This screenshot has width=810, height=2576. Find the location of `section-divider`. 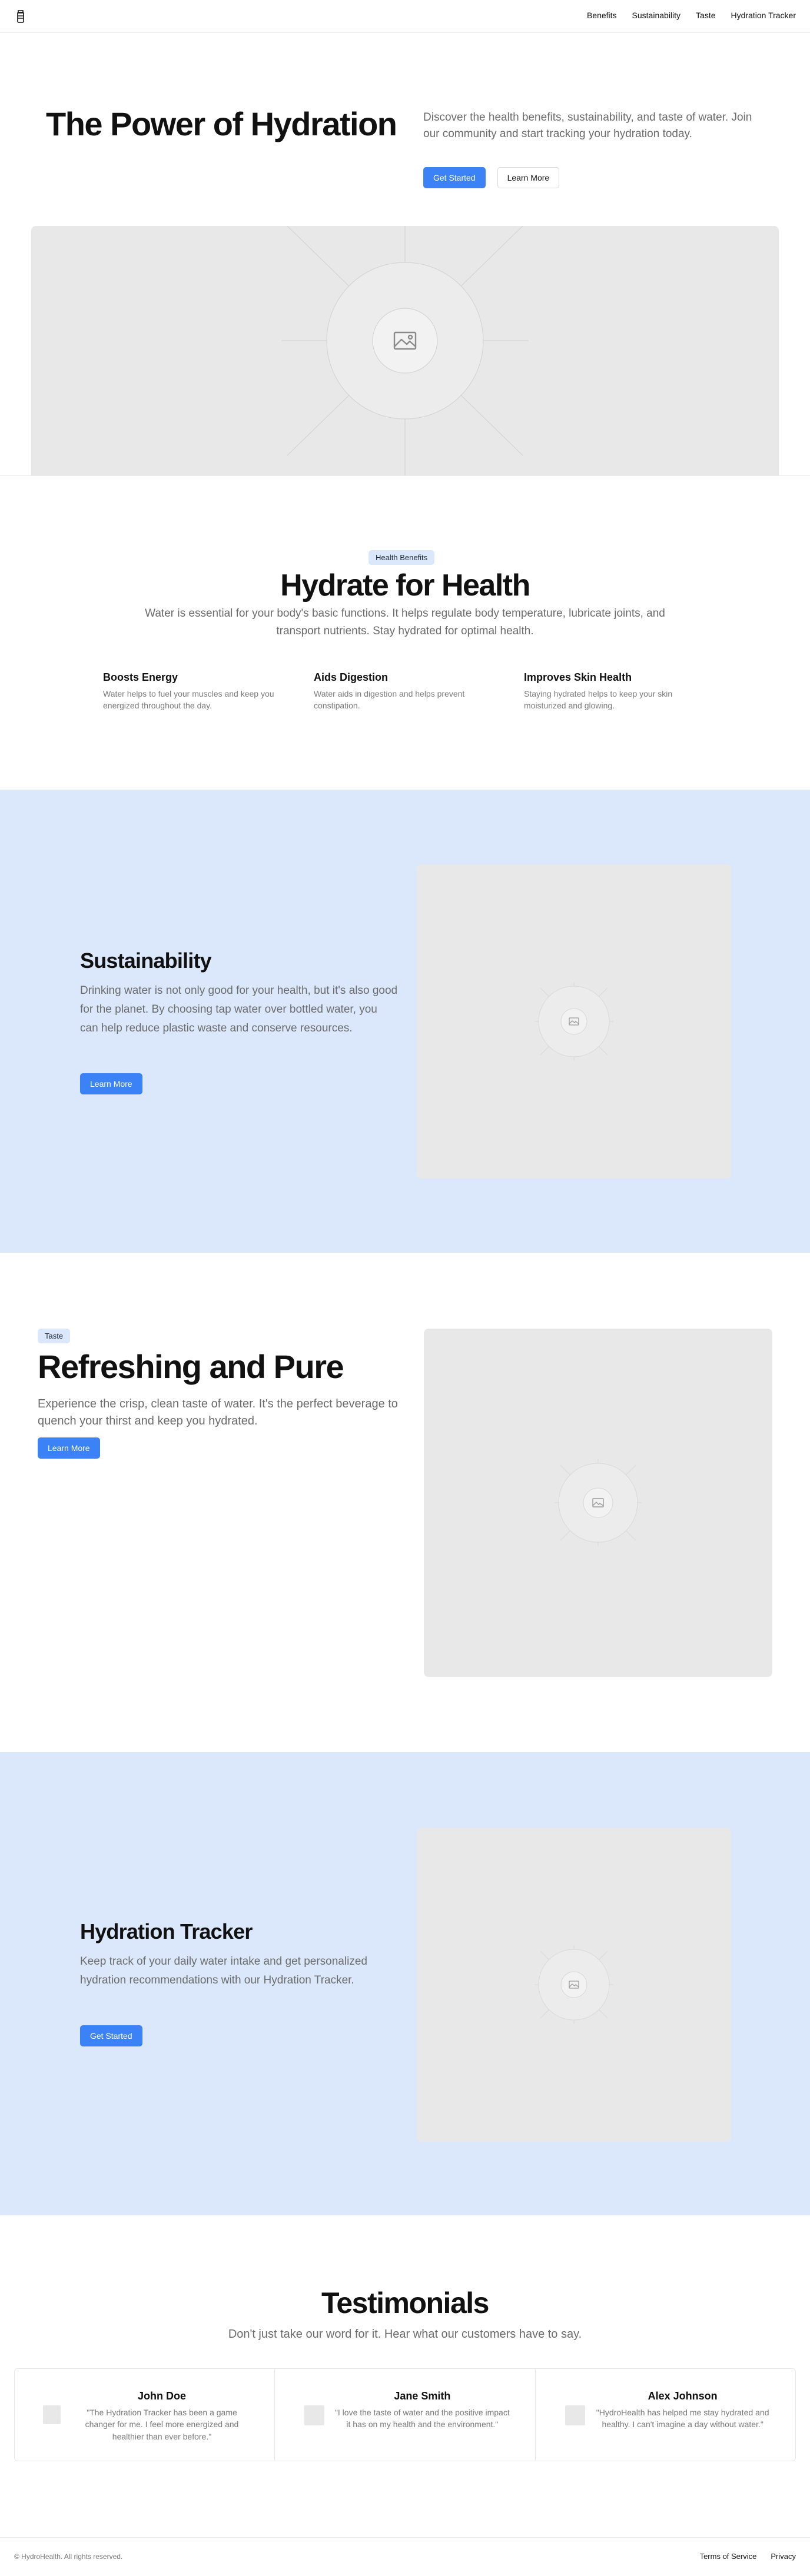

section-divider is located at coordinates (405, 475).